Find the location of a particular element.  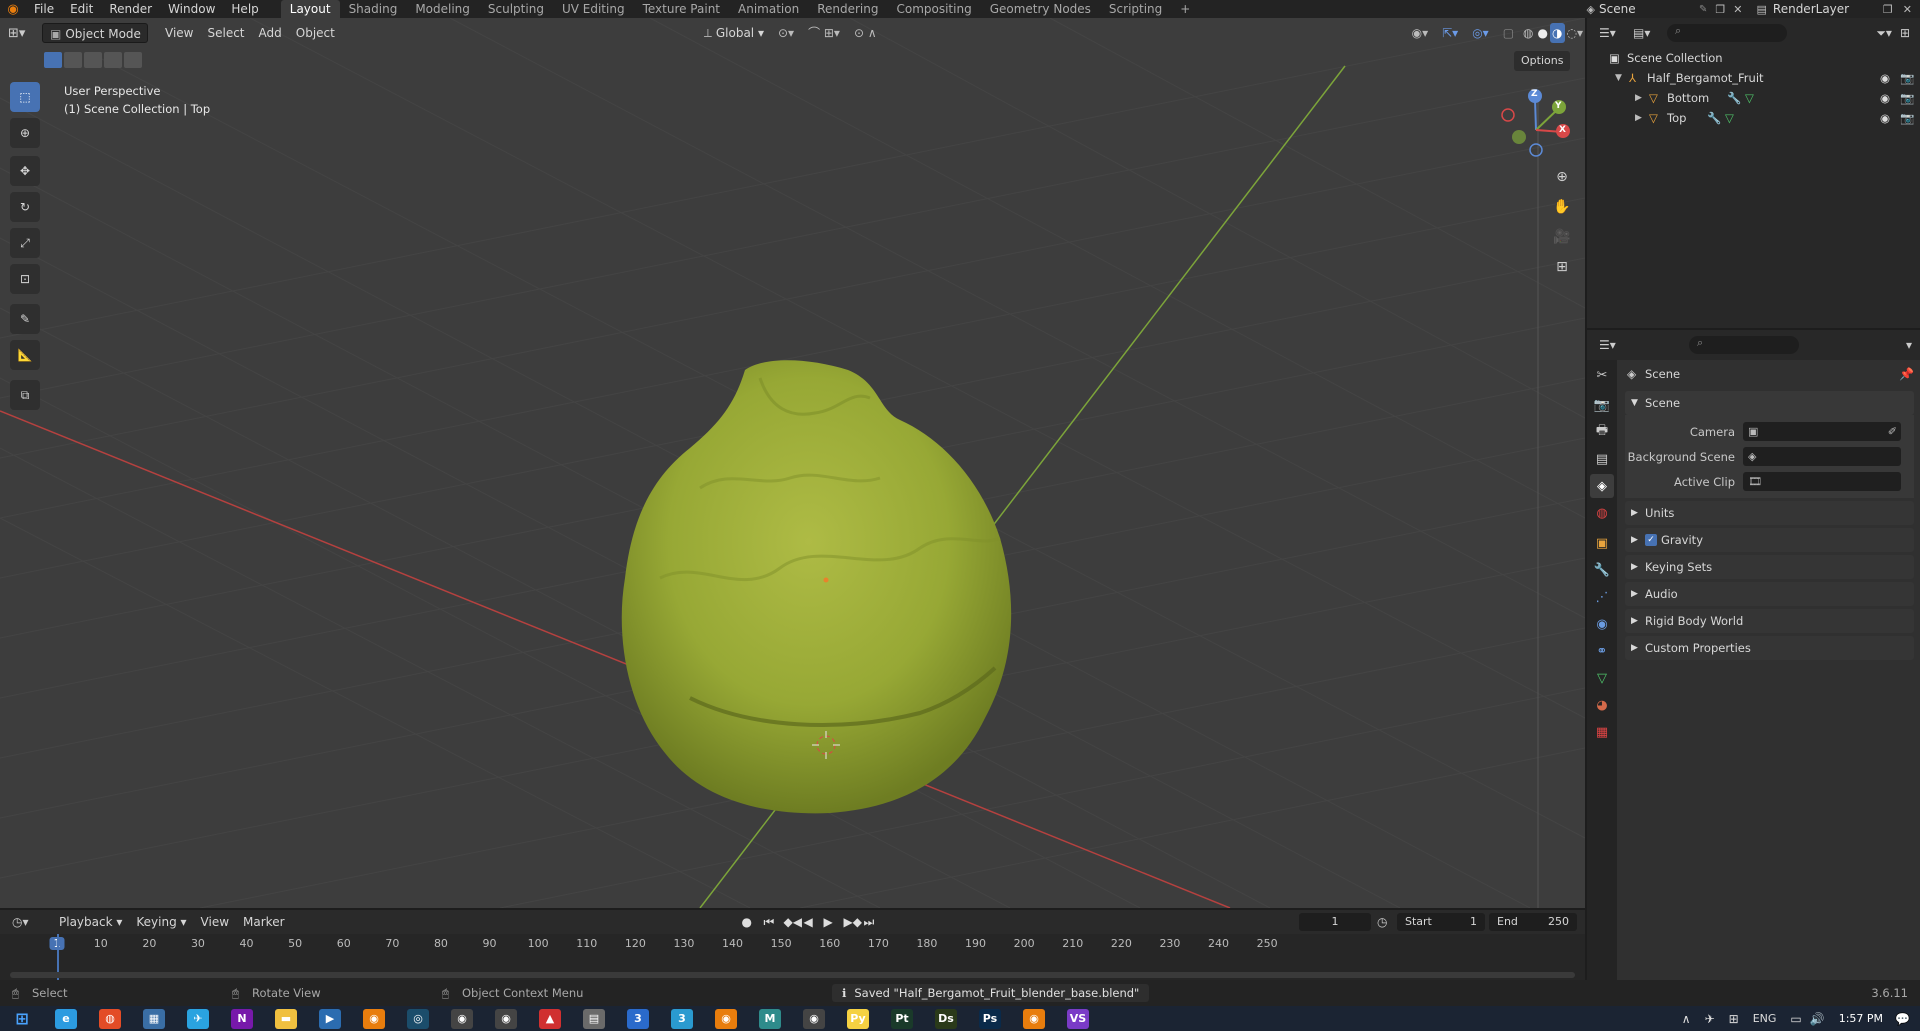

obs2-taskbar-icon: ◉ is located at coordinates (506, 1018).